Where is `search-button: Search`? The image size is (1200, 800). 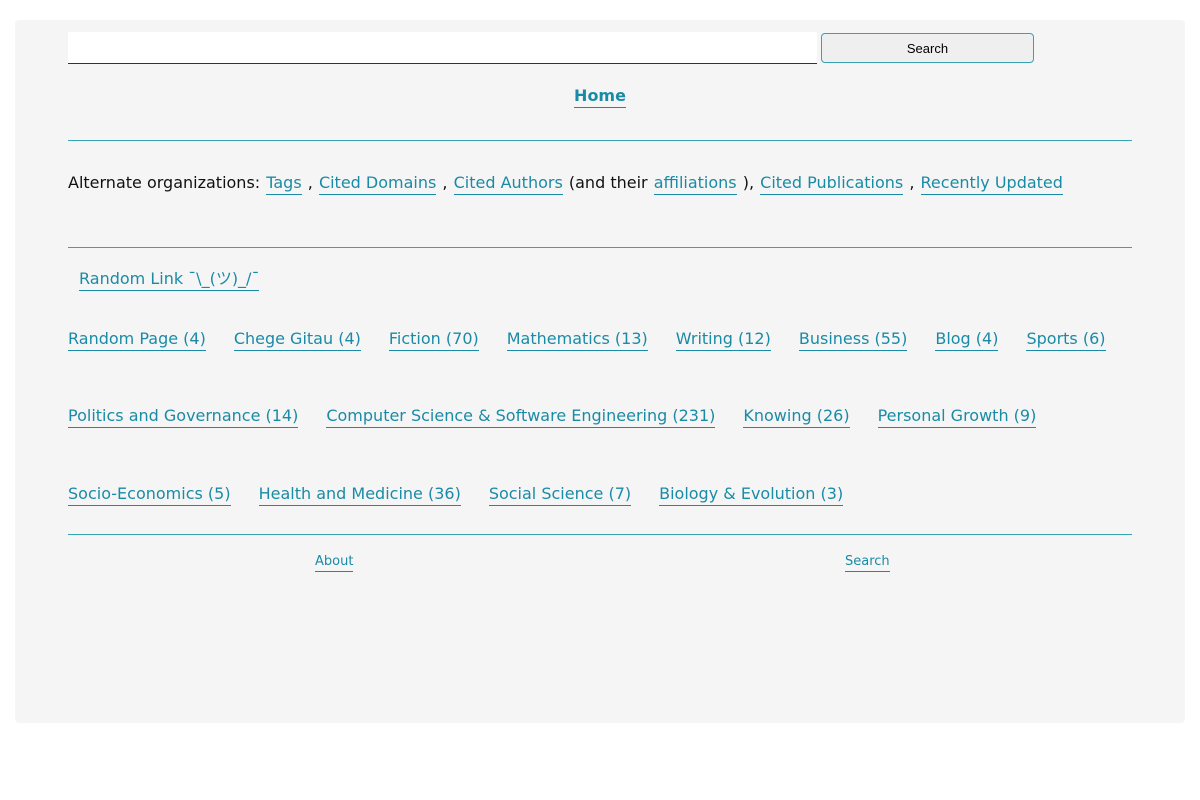 search-button: Search is located at coordinates (927, 48).